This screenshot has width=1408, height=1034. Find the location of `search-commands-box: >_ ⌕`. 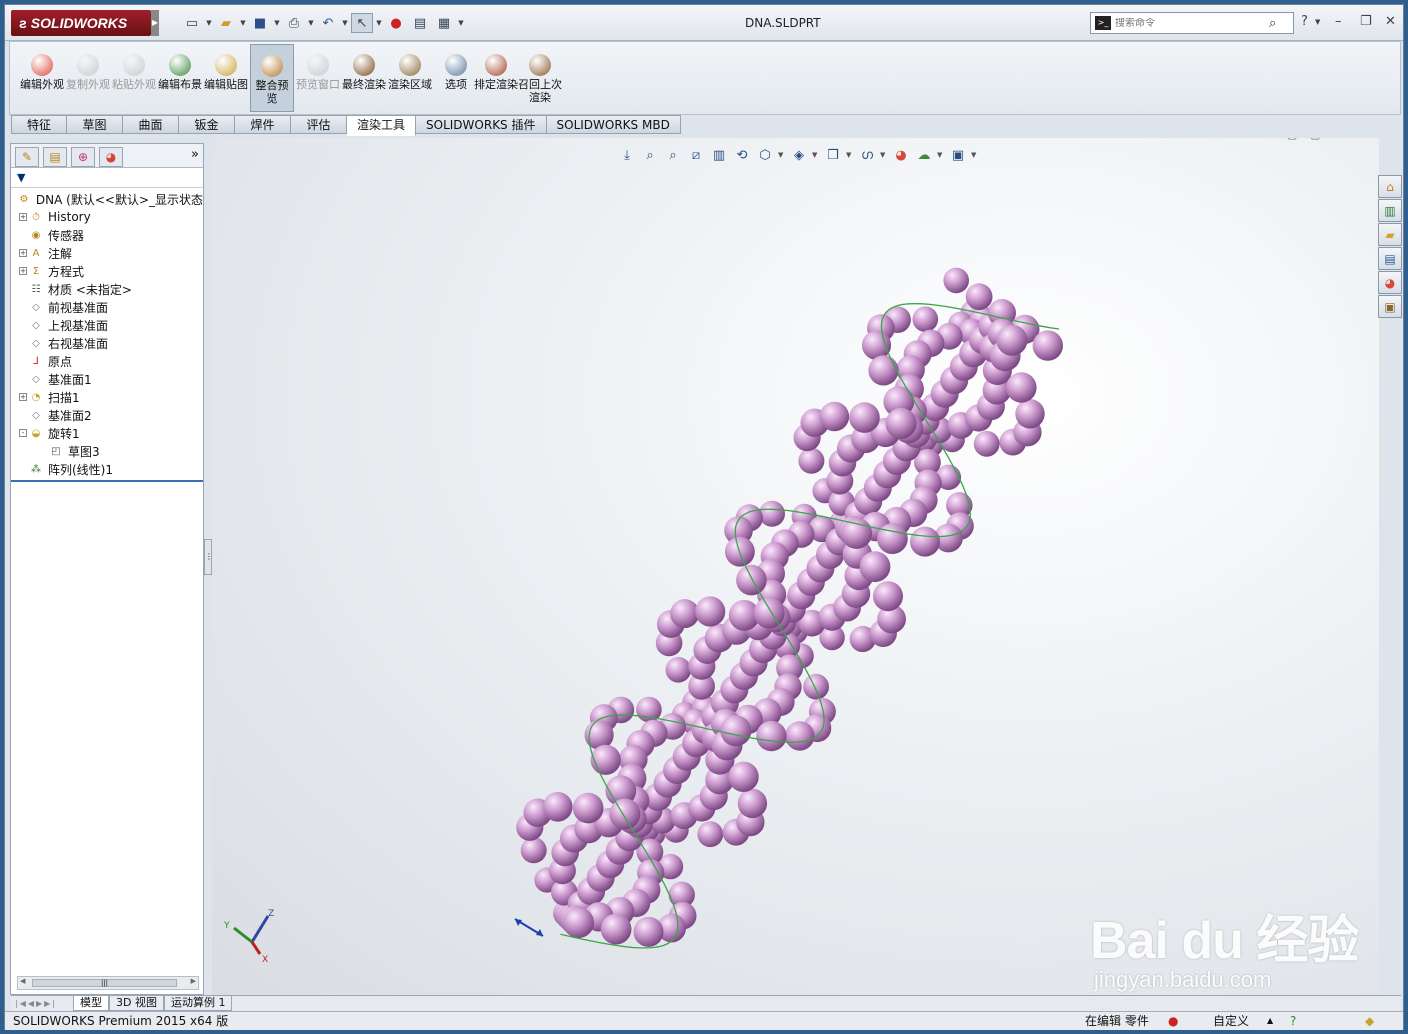

search-commands-box: >_ ⌕ is located at coordinates (1192, 23).